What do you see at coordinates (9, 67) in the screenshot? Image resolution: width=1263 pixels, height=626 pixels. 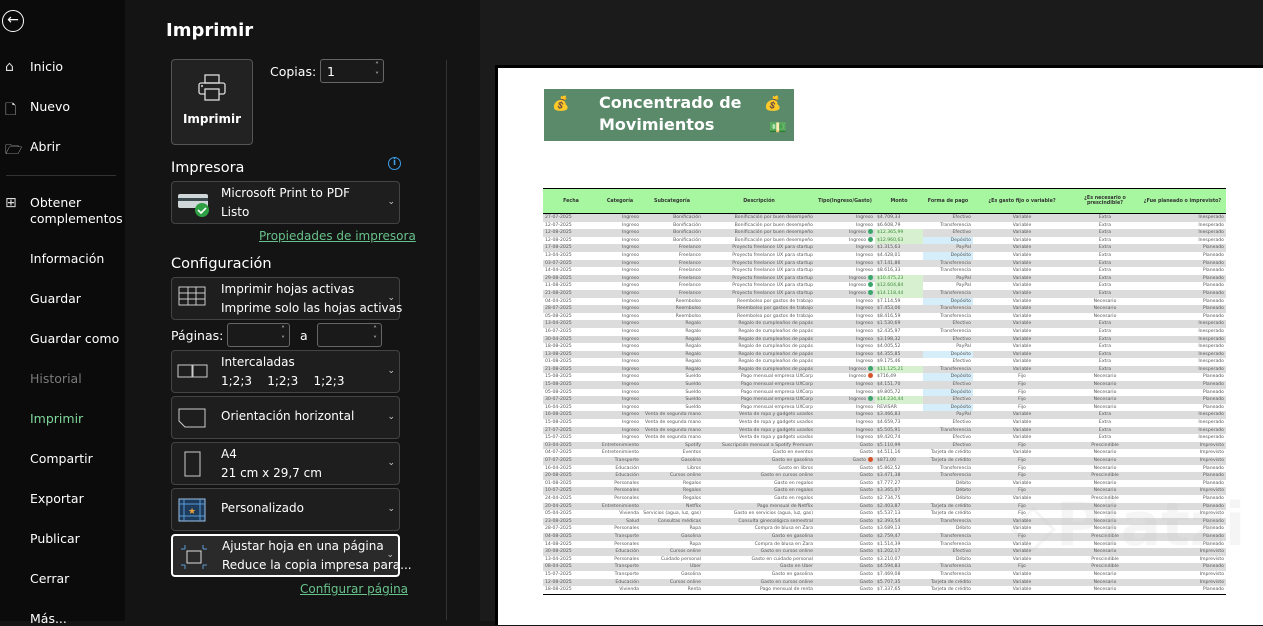 I see `home-icon: ⌂` at bounding box center [9, 67].